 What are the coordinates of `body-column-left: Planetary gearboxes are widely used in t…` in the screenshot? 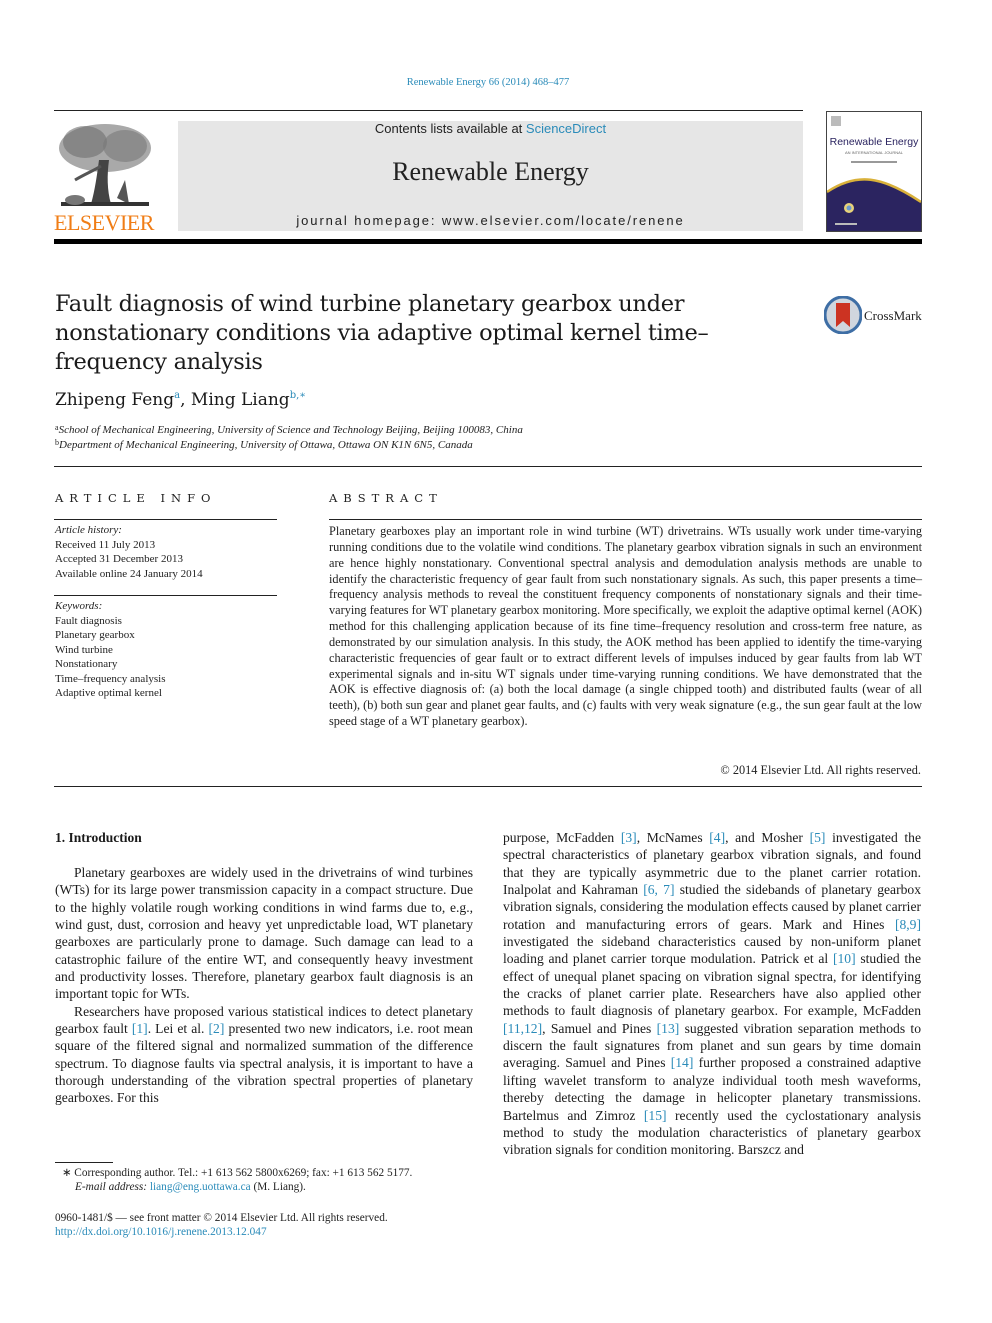 It's located at (264, 985).